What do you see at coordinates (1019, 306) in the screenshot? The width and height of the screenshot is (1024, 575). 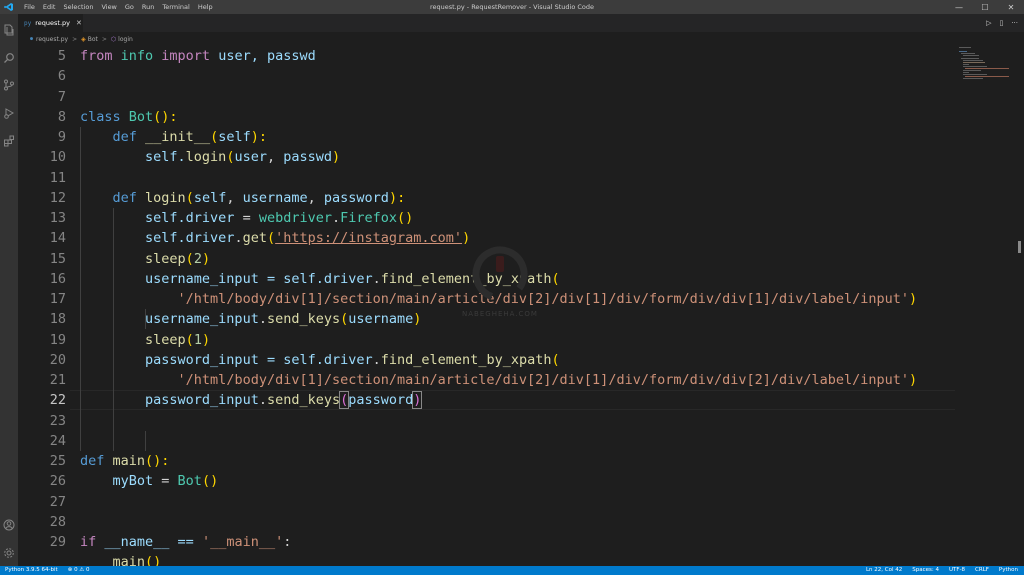 I see `vertical-scrollbar` at bounding box center [1019, 306].